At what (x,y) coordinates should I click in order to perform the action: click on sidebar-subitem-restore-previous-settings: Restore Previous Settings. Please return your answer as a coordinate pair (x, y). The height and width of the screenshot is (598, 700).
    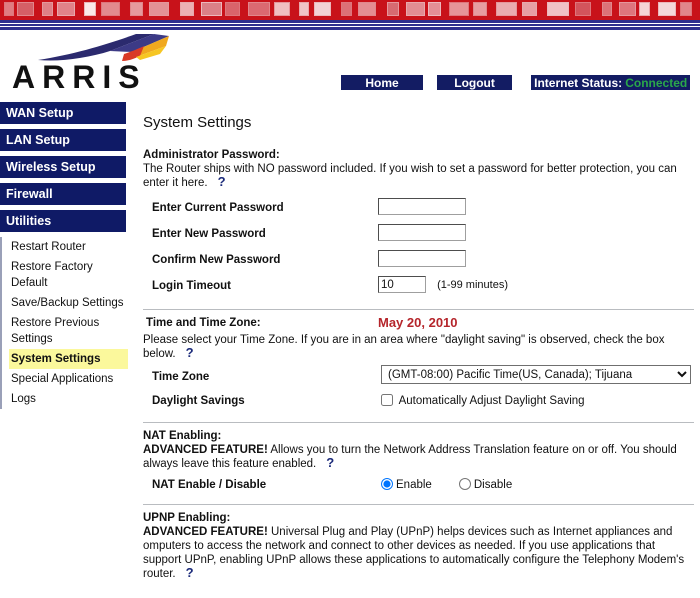
    Looking at the image, I should click on (68, 331).